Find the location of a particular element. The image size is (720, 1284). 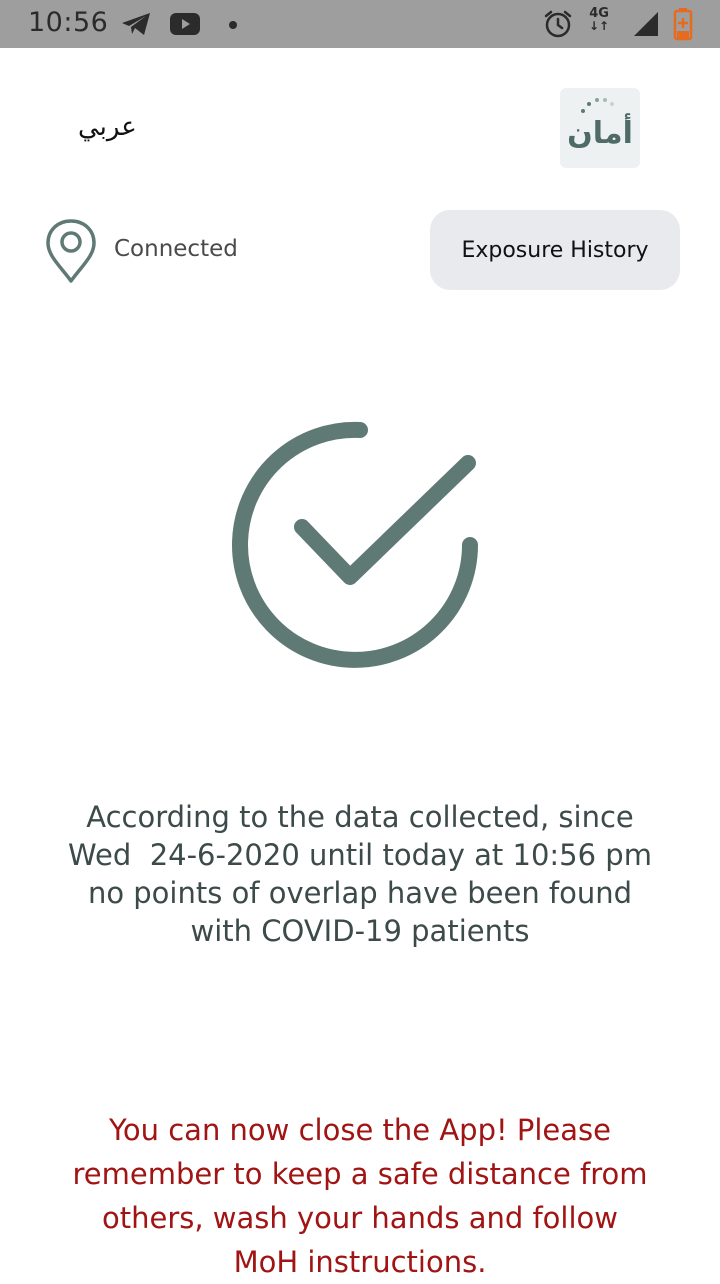

telegram-icon is located at coordinates (136, 24).